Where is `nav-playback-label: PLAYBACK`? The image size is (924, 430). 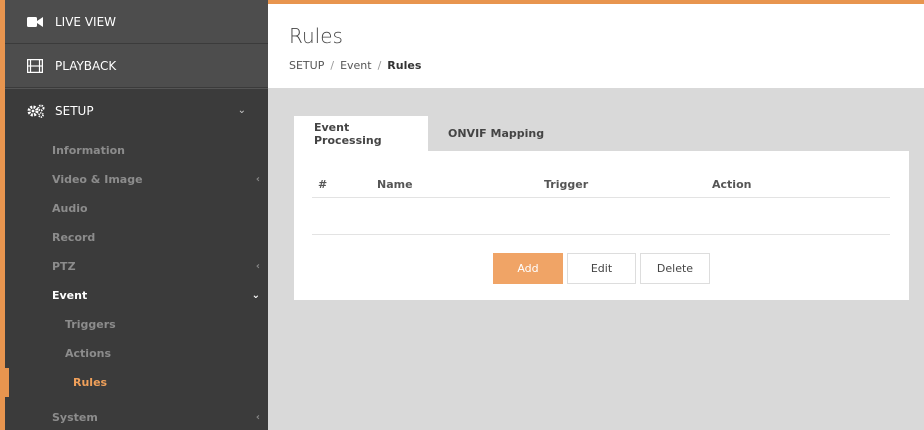 nav-playback-label: PLAYBACK is located at coordinates (86, 65).